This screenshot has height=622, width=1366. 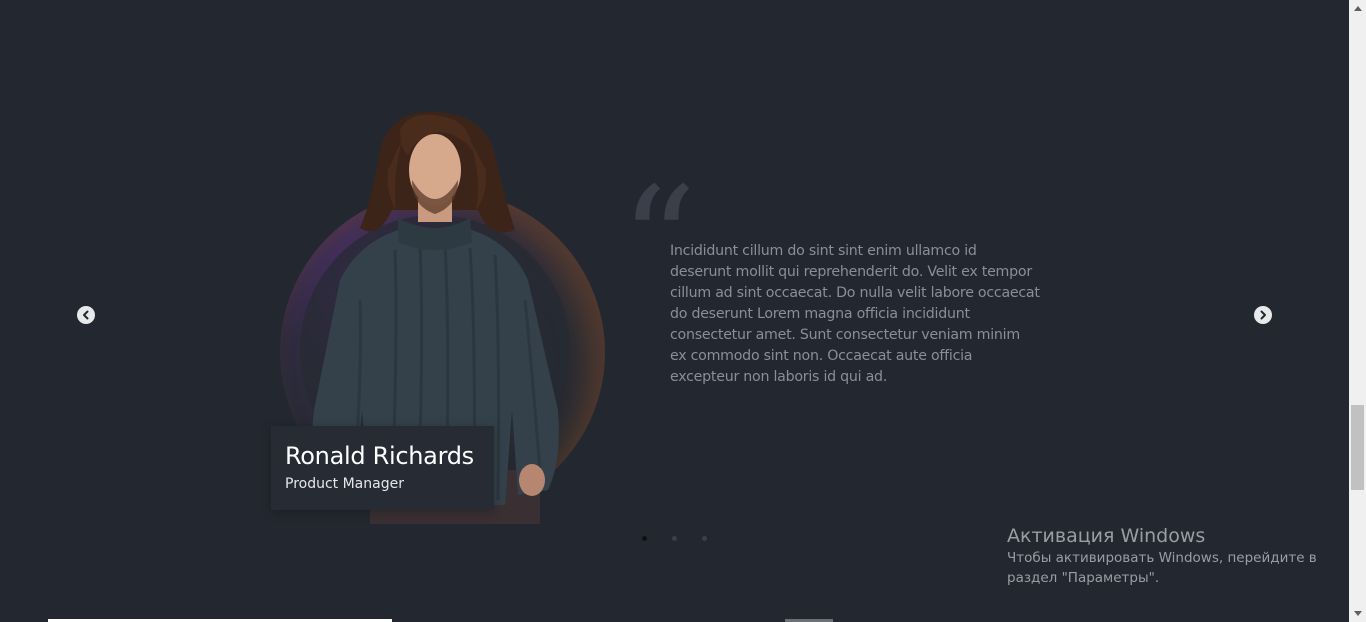 I want to click on scroll-up-button, so click(x=1357, y=8).